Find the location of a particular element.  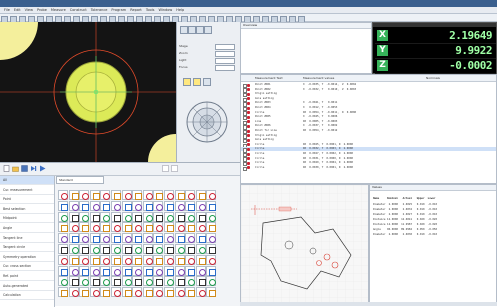

stats-row: Distance 12.0000 11.9987 0.020 -0.020 is located at coordinates (434, 225).